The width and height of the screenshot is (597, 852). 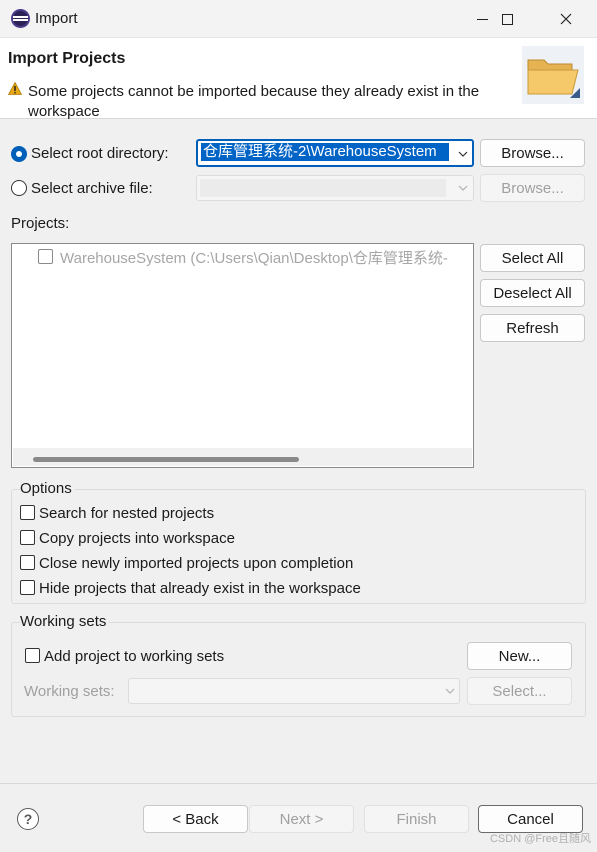 What do you see at coordinates (325, 152) in the screenshot?
I see `root-directory-value: 仓库管理系统-2\WarehouseSystem` at bounding box center [325, 152].